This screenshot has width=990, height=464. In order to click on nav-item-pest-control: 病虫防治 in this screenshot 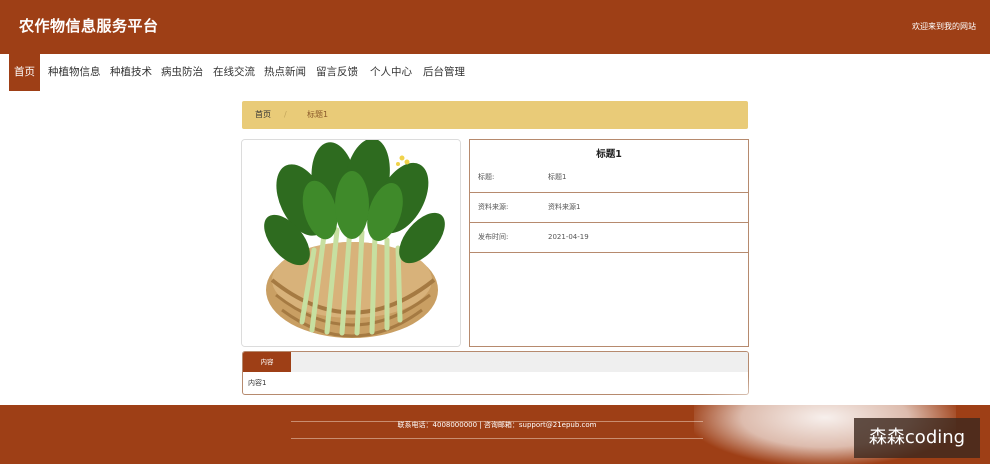, I will do `click(182, 72)`.